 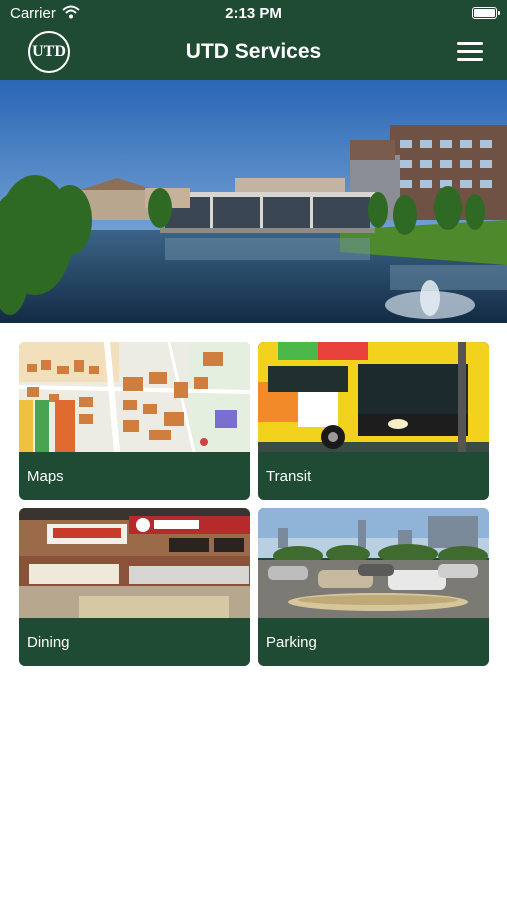 I want to click on tile-maps: Maps, so click(x=134, y=421).